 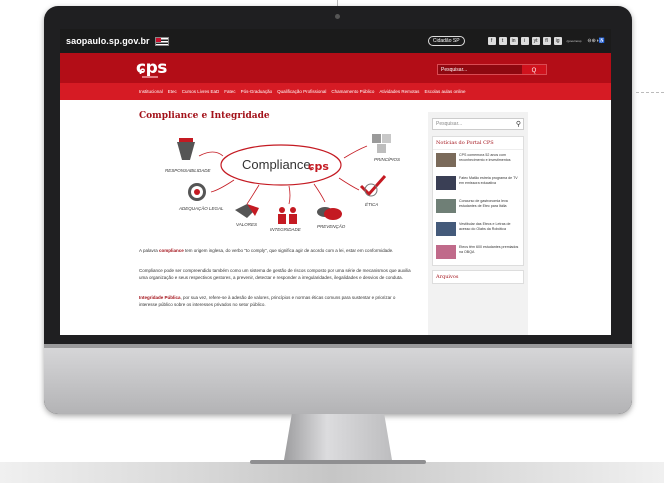 I want to click on arrow-integridade, so click(x=289, y=195).